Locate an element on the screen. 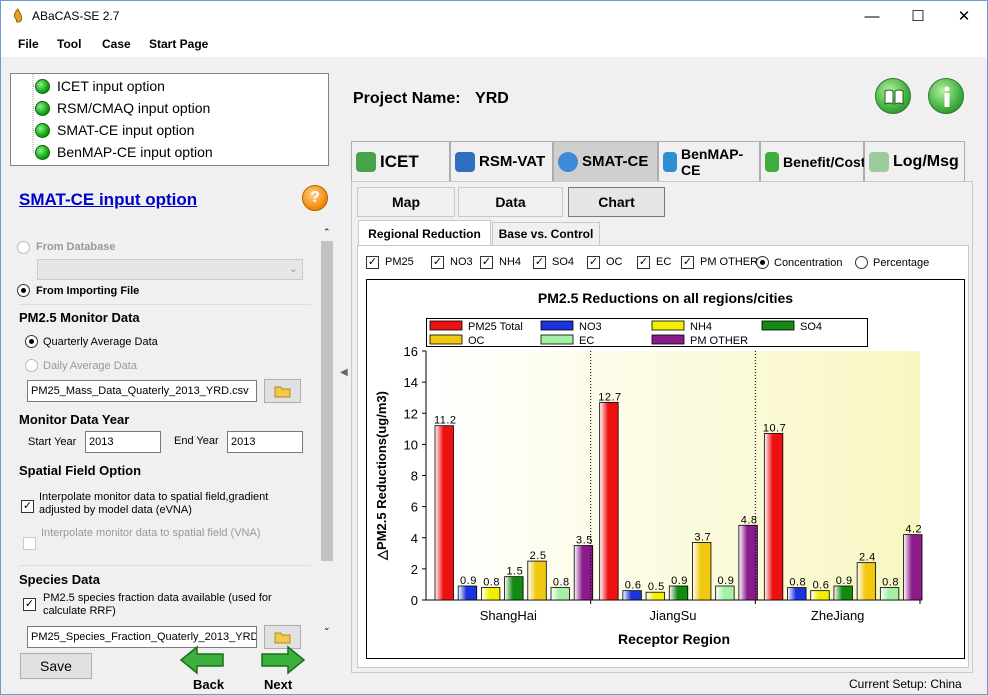 The height and width of the screenshot is (695, 988). tree-item-benmap-ce: BenMAP-CE input option is located at coordinates (124, 152).